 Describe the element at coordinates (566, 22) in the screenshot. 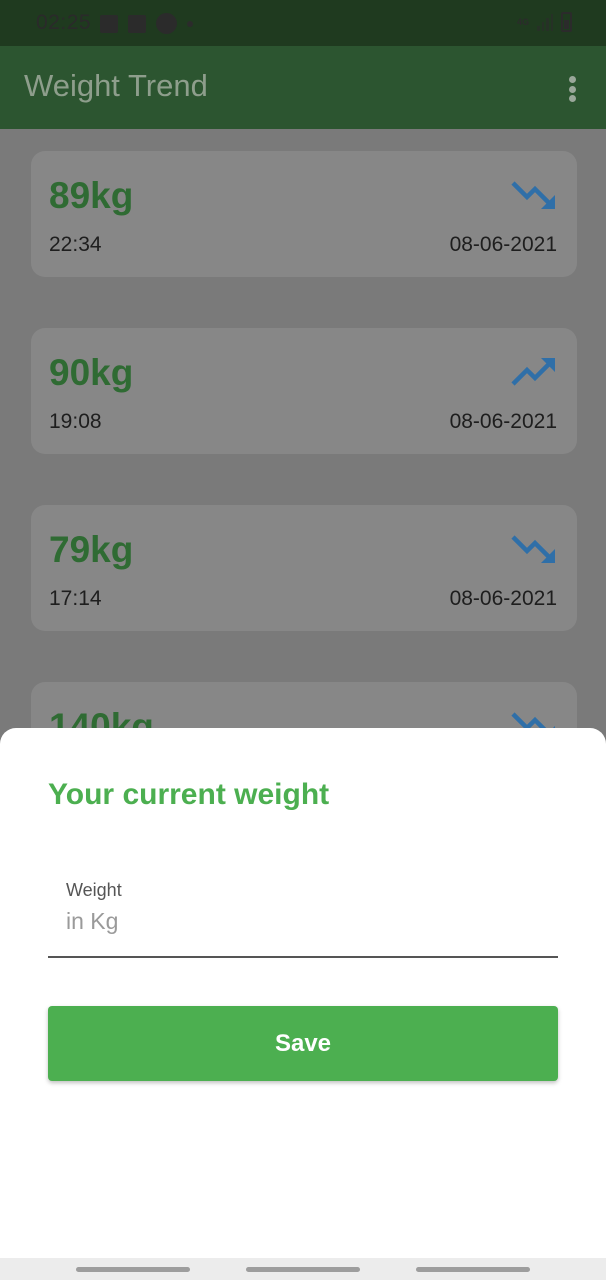

I see `battery-icon` at that location.